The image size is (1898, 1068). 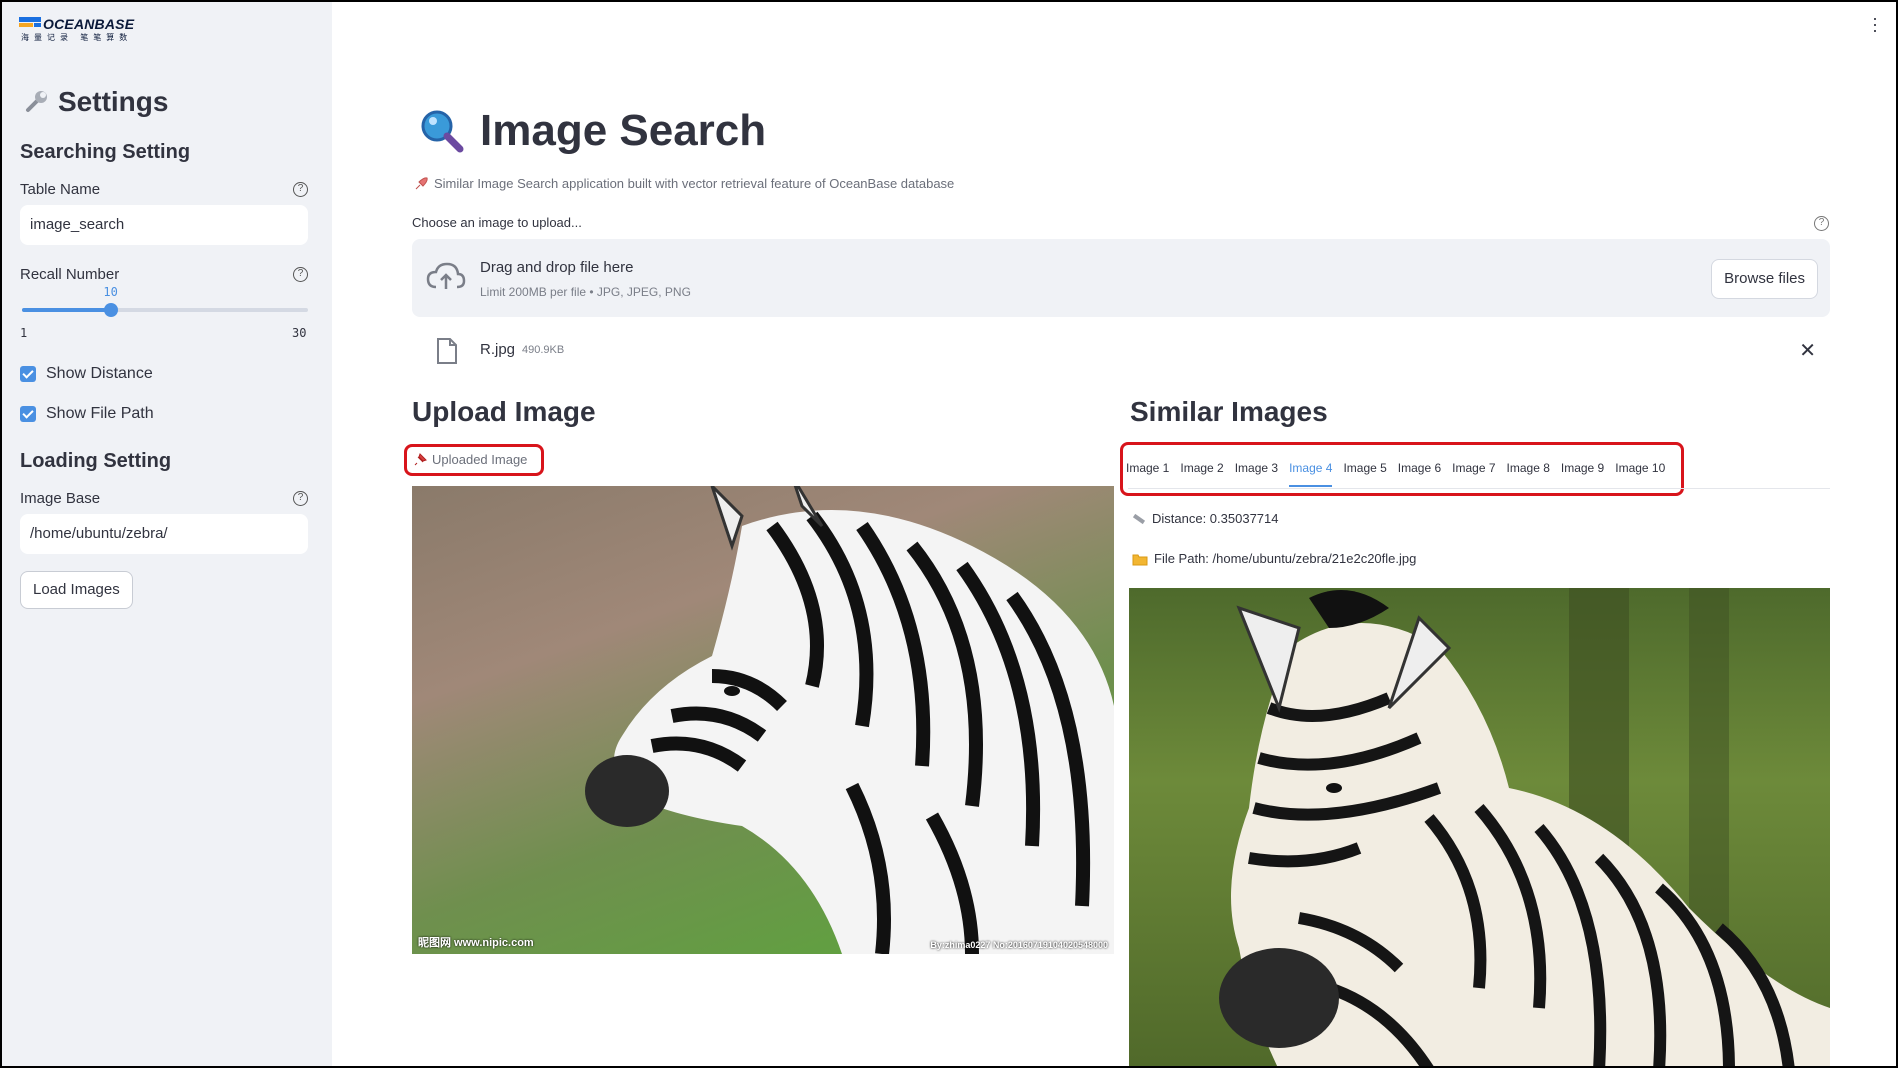 What do you see at coordinates (1764, 279) in the screenshot?
I see `browse-files-button: Browse files` at bounding box center [1764, 279].